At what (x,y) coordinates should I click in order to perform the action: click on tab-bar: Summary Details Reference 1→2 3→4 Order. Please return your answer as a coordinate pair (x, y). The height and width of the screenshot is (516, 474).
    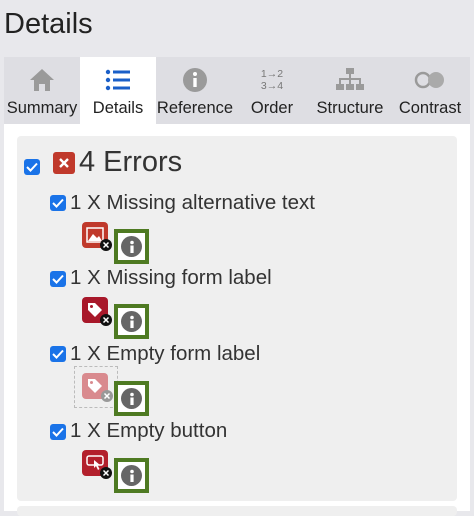
    Looking at the image, I should click on (237, 90).